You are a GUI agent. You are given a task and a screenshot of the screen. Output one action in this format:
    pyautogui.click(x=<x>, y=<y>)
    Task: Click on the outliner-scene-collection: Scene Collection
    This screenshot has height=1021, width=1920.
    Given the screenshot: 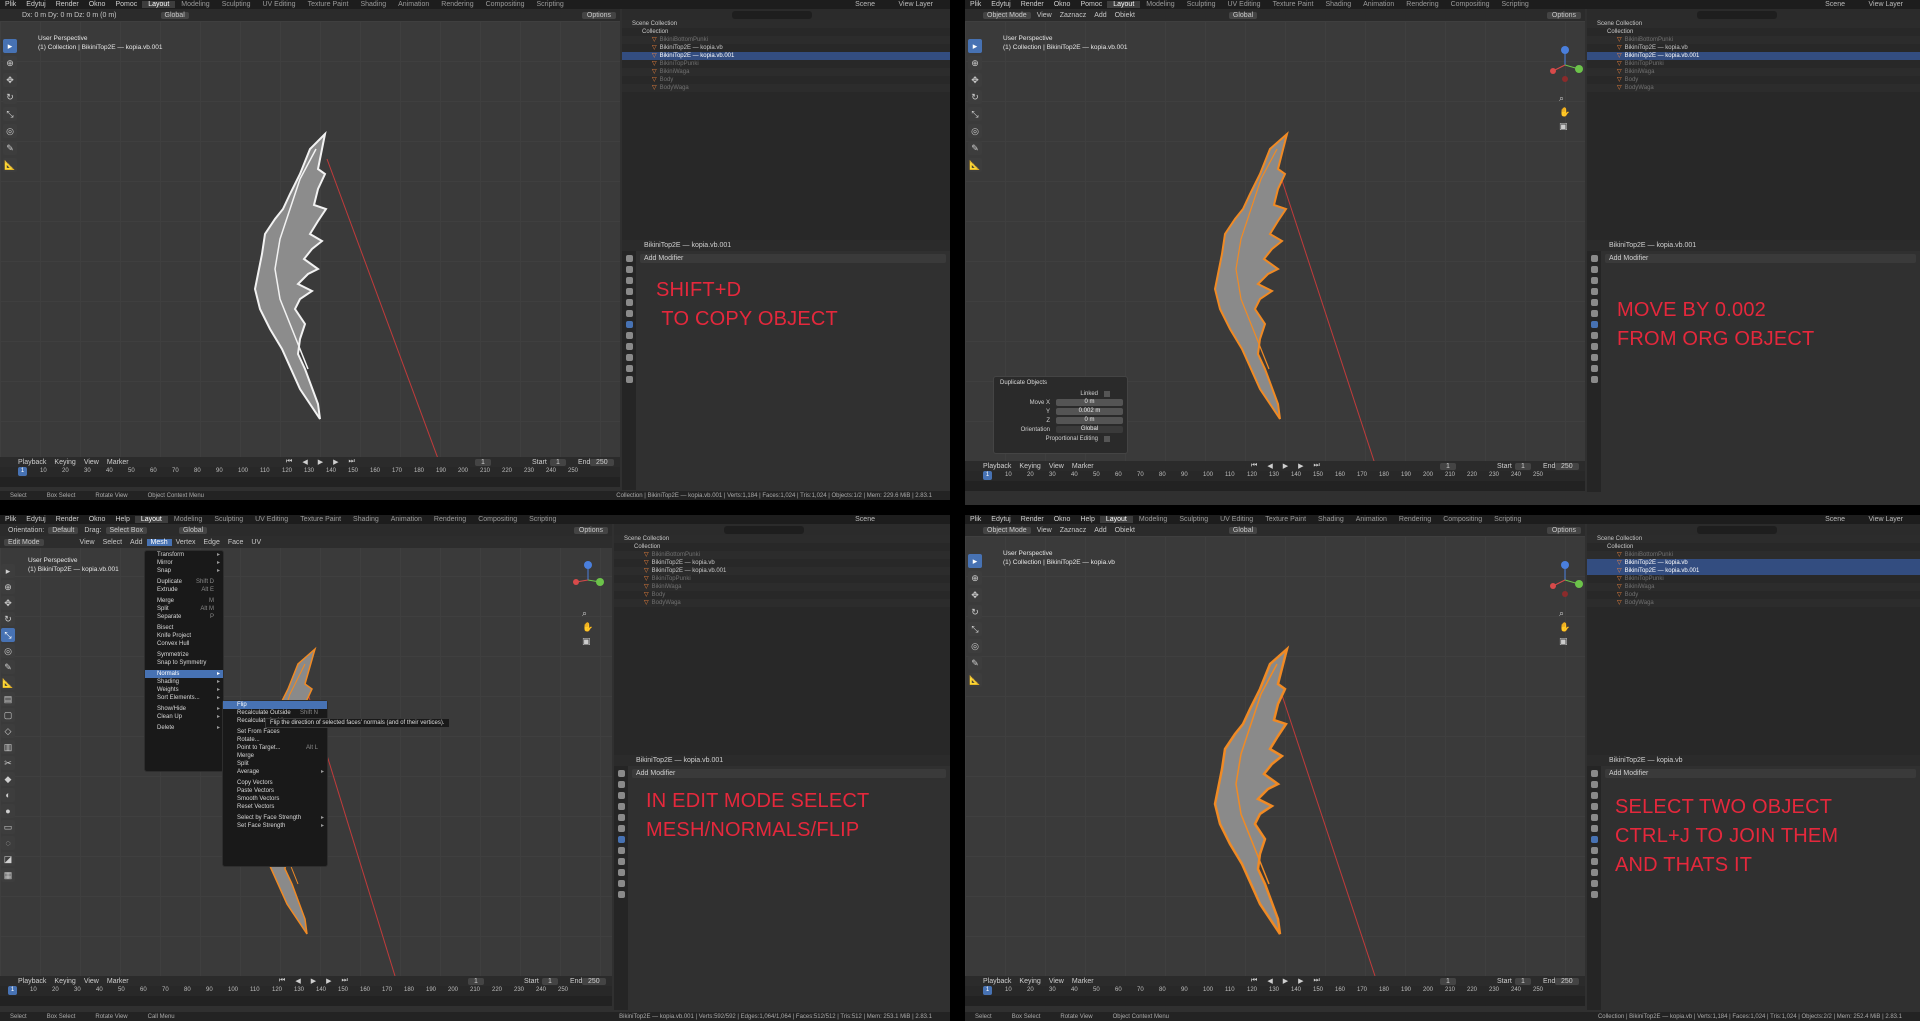 What is the action you would take?
    pyautogui.click(x=786, y=24)
    